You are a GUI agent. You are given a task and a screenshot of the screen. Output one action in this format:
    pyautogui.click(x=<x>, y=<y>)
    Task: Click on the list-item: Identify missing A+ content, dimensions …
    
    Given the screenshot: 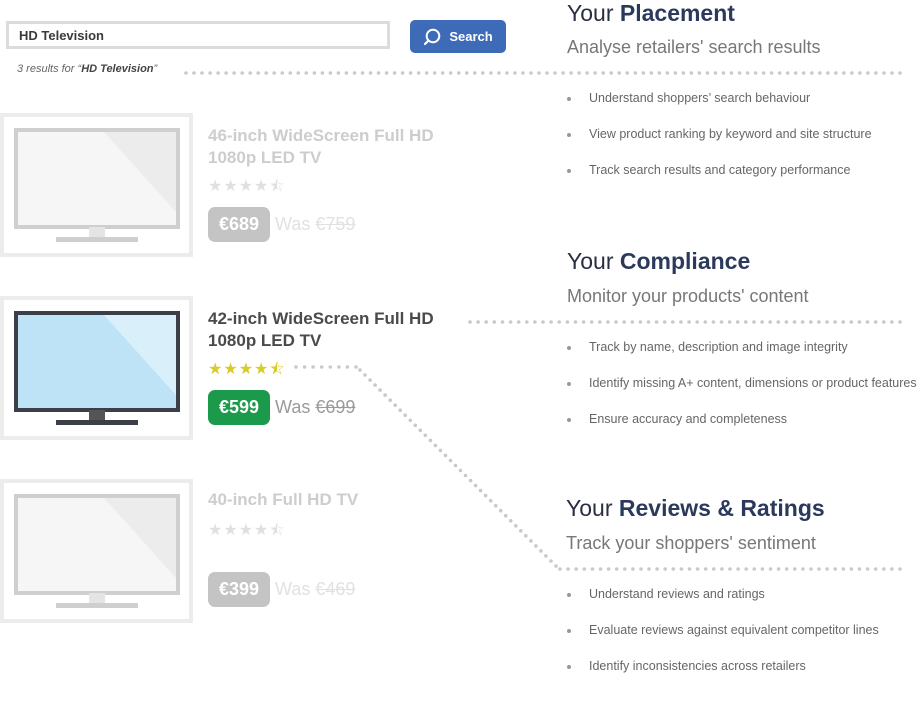 What is the action you would take?
    pyautogui.click(x=742, y=394)
    